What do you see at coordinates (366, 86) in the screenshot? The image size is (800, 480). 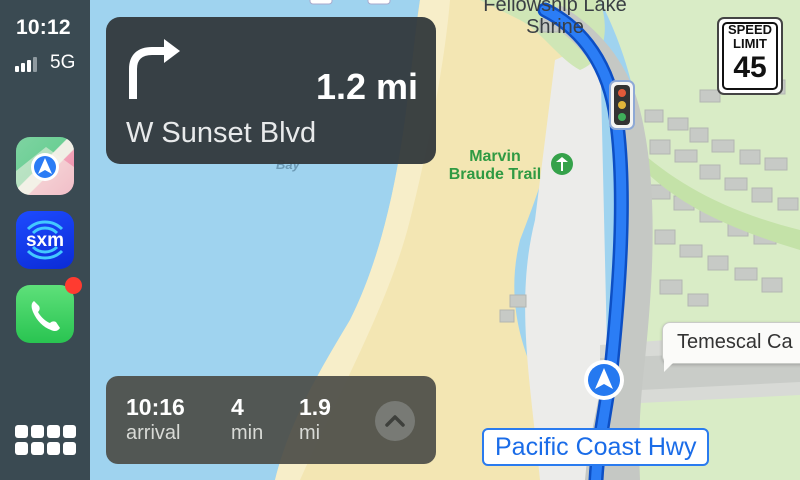 I see `maneuver-distance: 1.2 mi` at bounding box center [366, 86].